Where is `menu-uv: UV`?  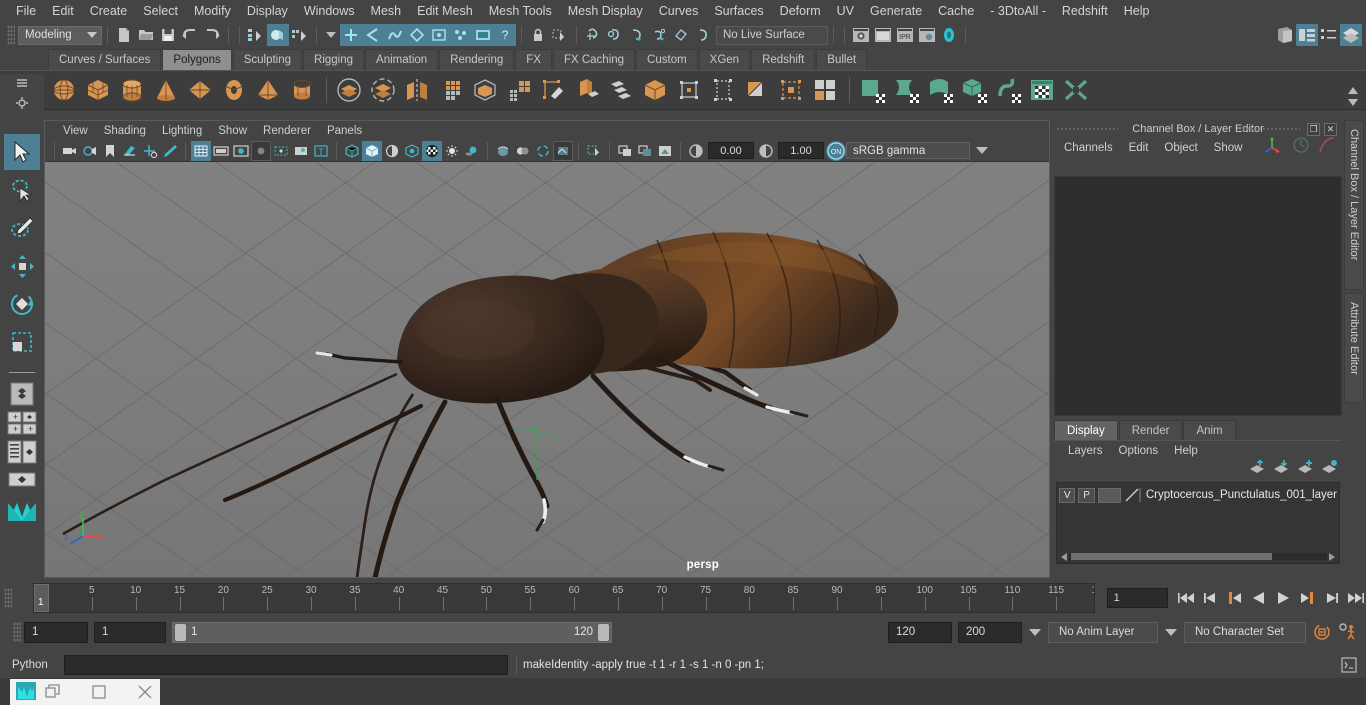 menu-uv: UV is located at coordinates (845, 11).